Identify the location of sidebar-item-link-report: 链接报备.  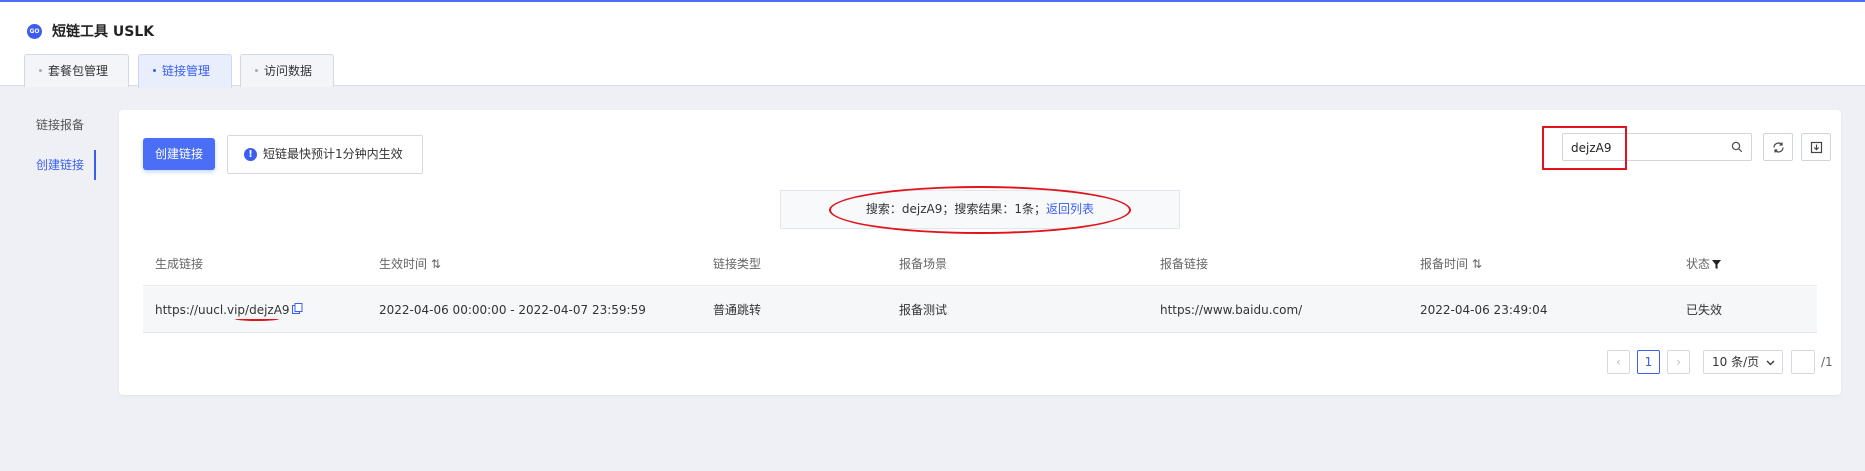
(60, 125).